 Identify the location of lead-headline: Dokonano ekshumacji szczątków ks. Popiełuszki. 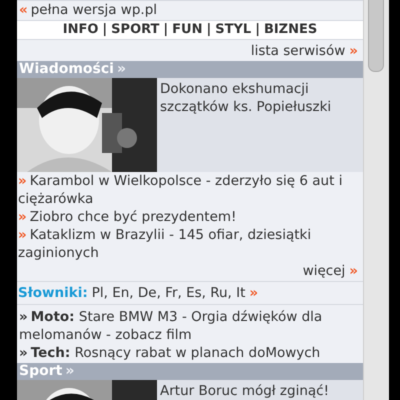
(260, 125).